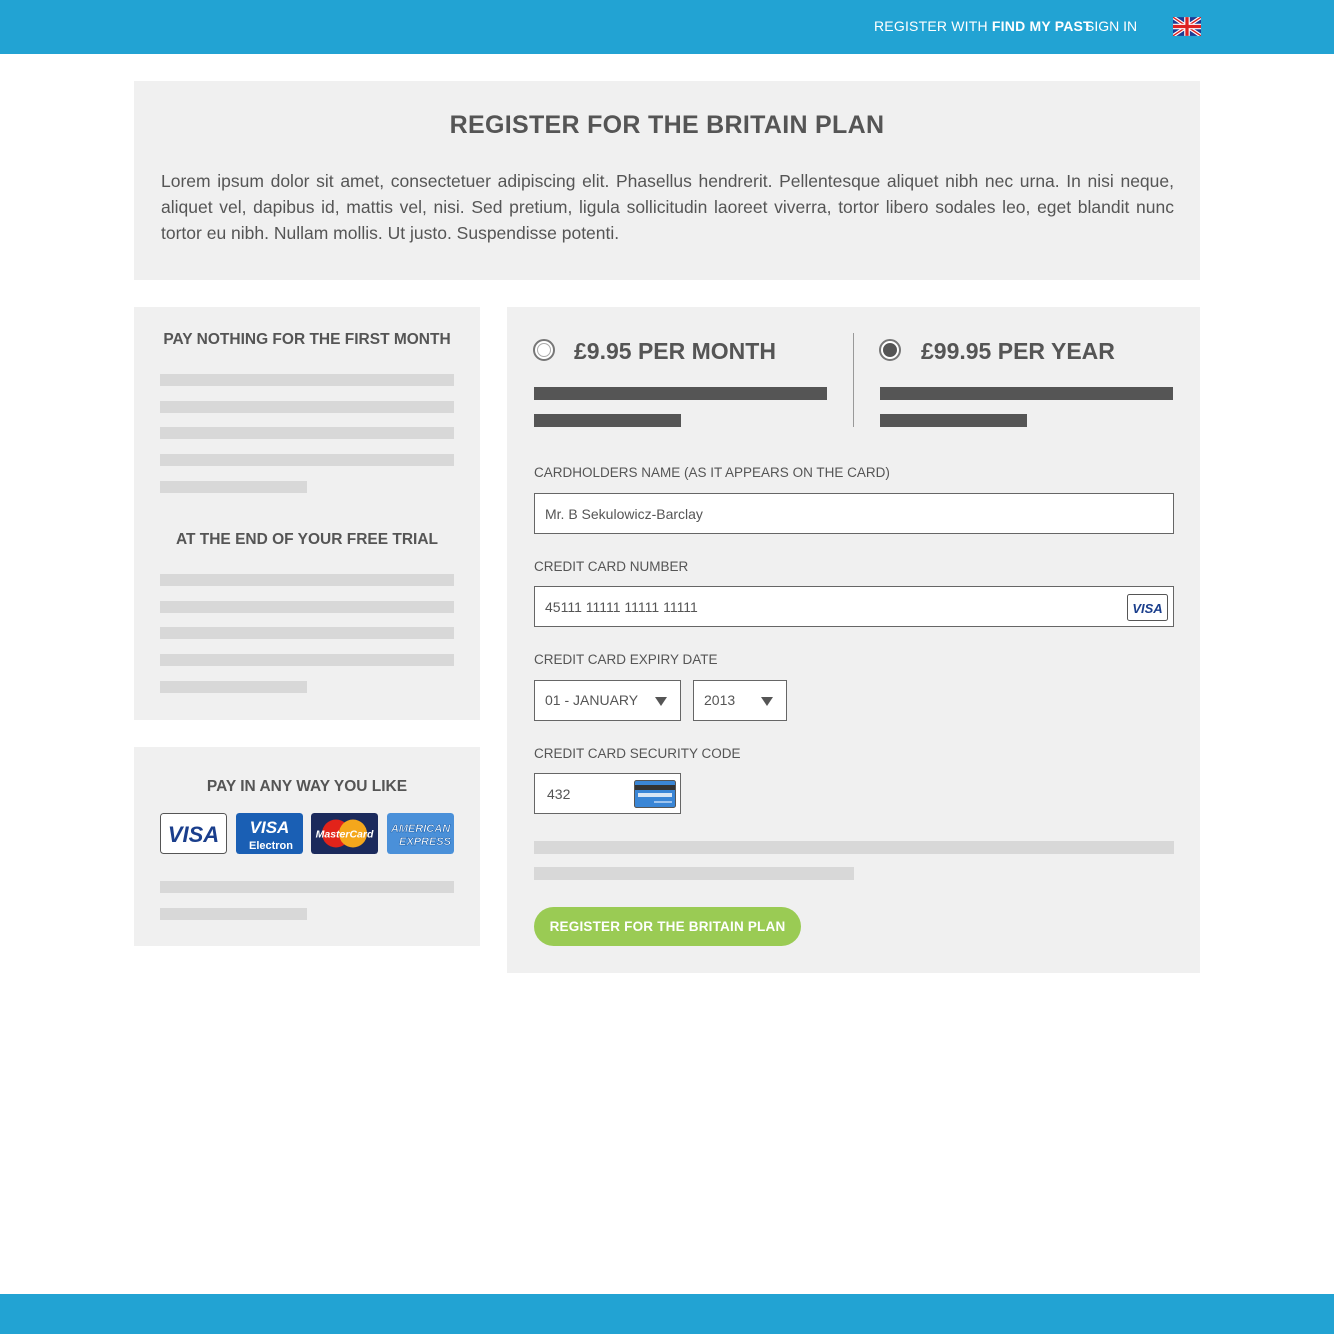 Image resolution: width=1334 pixels, height=1334 pixels. What do you see at coordinates (655, 794) in the screenshot?
I see `card-back-icon` at bounding box center [655, 794].